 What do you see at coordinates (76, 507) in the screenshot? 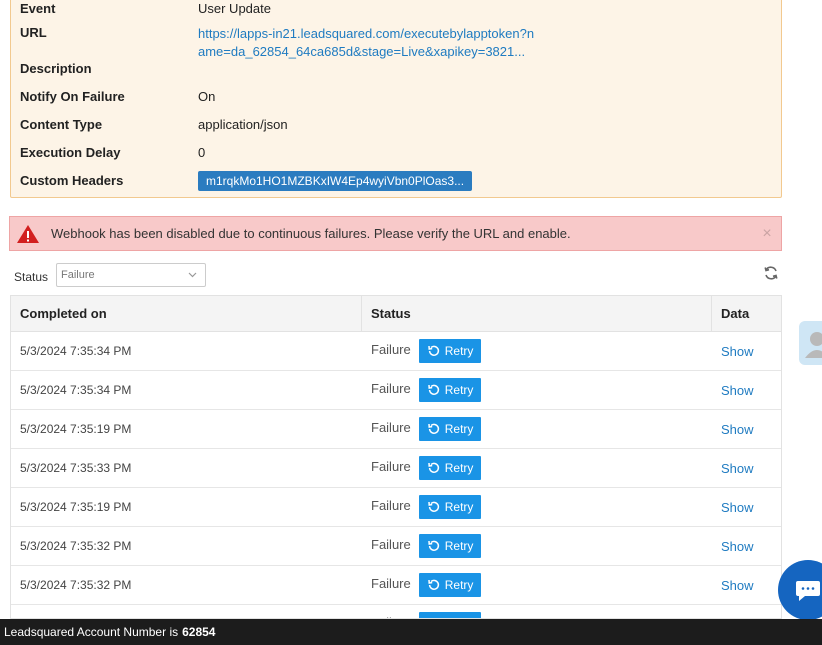
I see `completed-on-text: 5/3/2024 7:35:19 PM` at bounding box center [76, 507].